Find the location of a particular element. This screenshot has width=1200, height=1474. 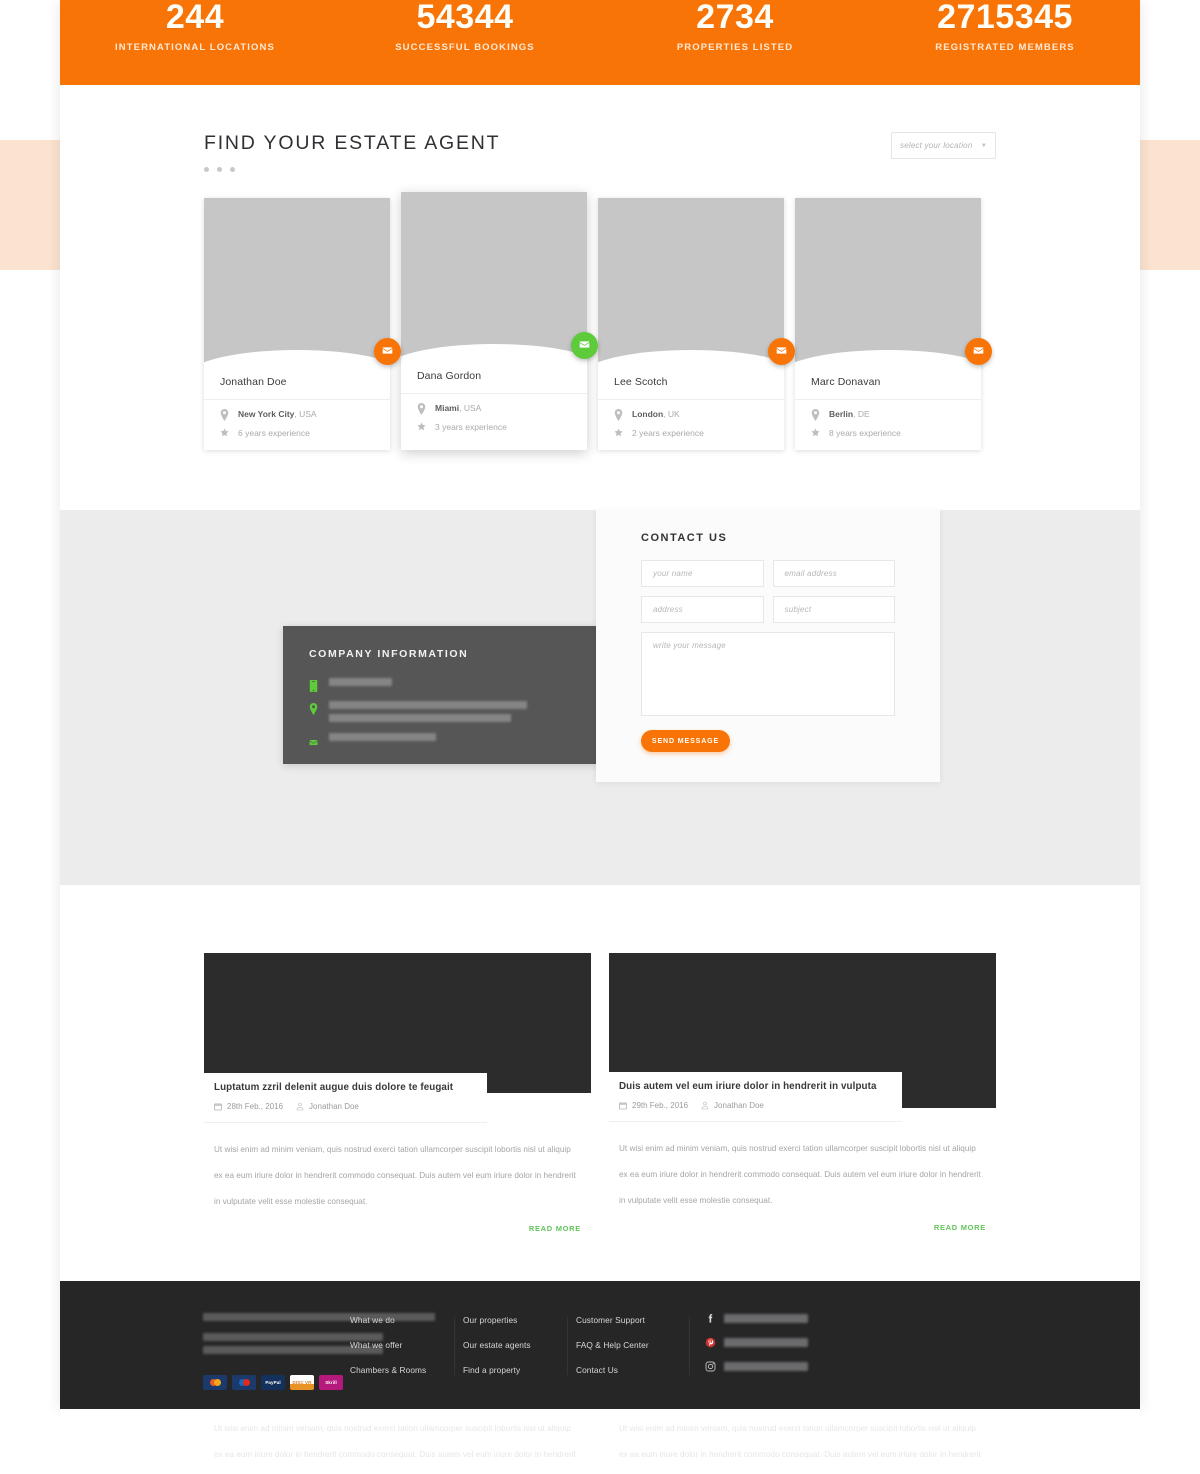

subject-input: subject is located at coordinates (833, 609).